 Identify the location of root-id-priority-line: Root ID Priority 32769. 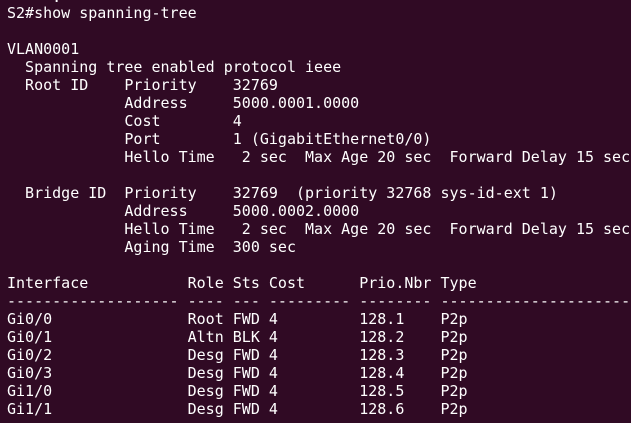
(142, 85).